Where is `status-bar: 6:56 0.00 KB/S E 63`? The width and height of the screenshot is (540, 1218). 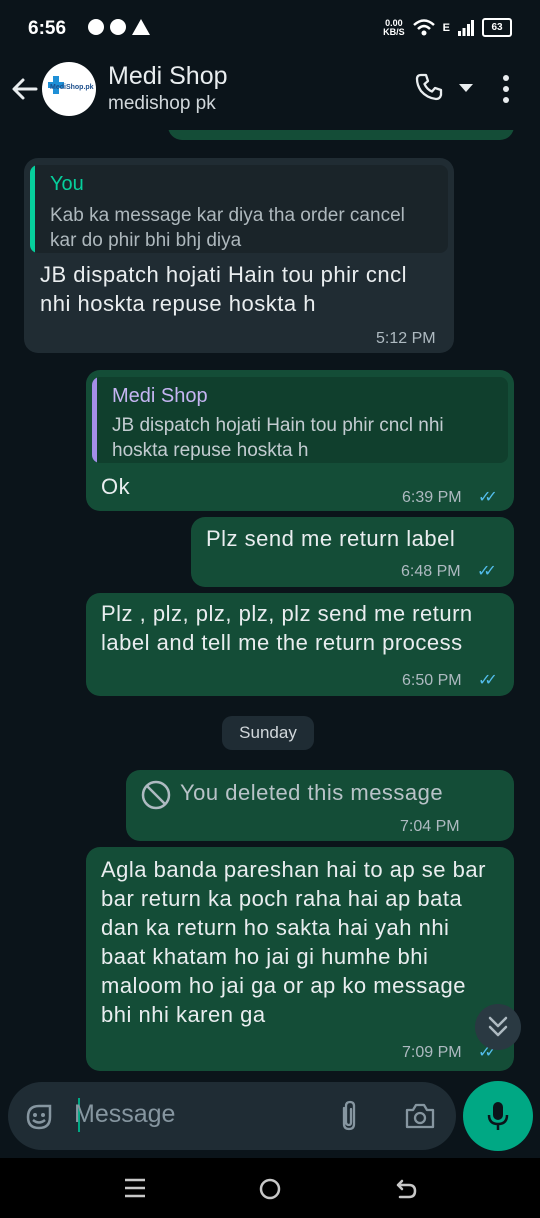
status-bar: 6:56 0.00 KB/S E 63 is located at coordinates (270, 29).